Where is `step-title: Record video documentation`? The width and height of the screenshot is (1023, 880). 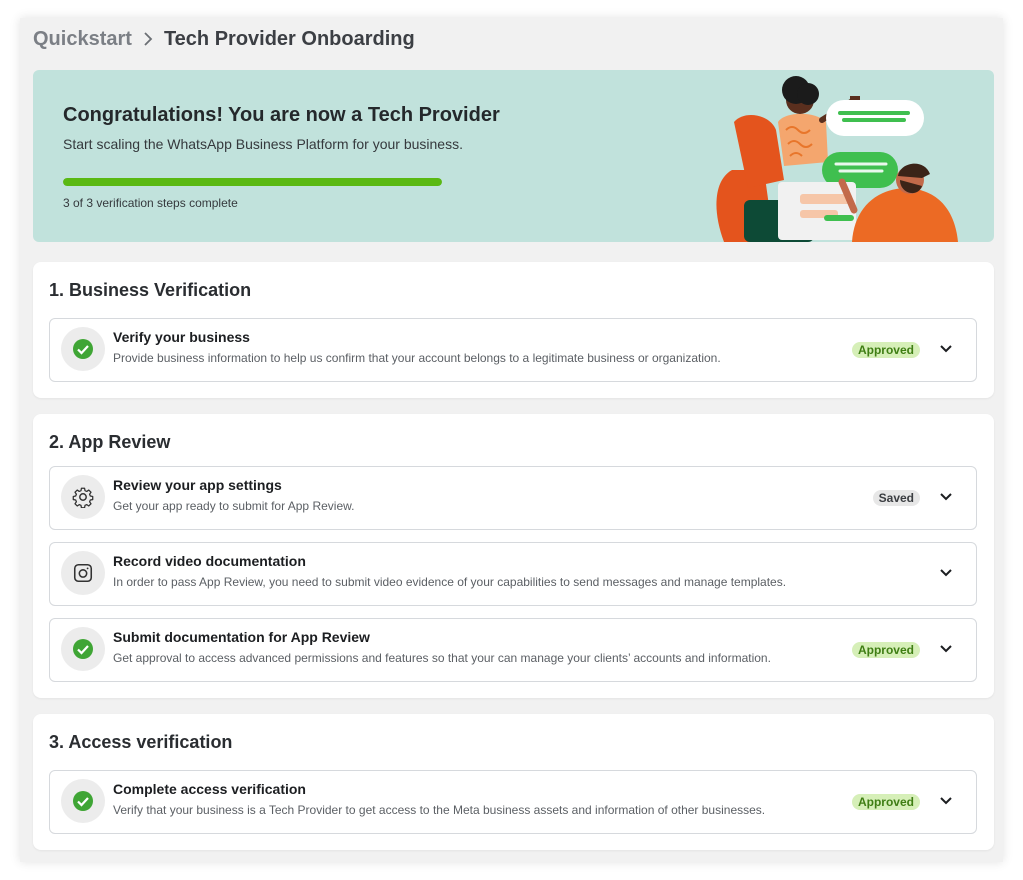 step-title: Record video documentation is located at coordinates (209, 561).